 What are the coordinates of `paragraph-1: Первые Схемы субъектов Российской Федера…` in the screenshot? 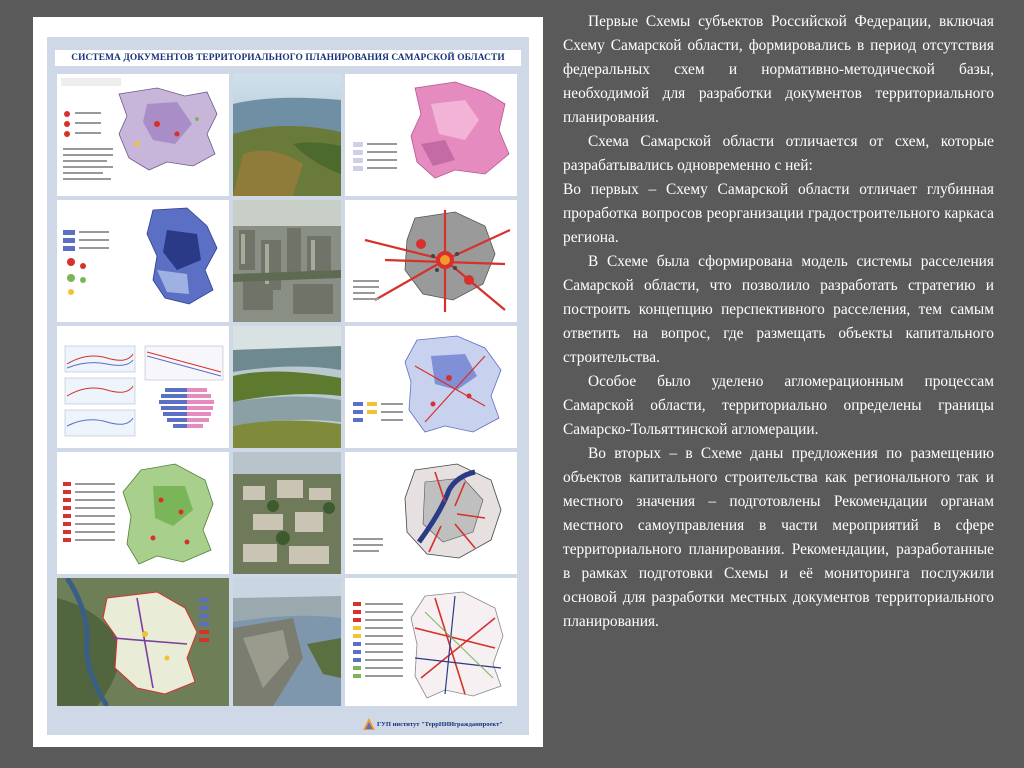 It's located at (778, 69).